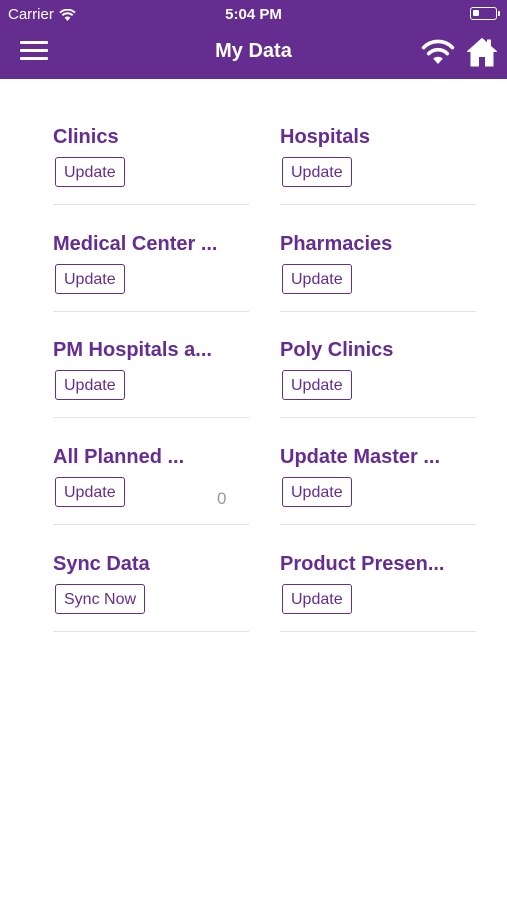  I want to click on tile-update-master: Update Master ... Update, so click(378, 462).